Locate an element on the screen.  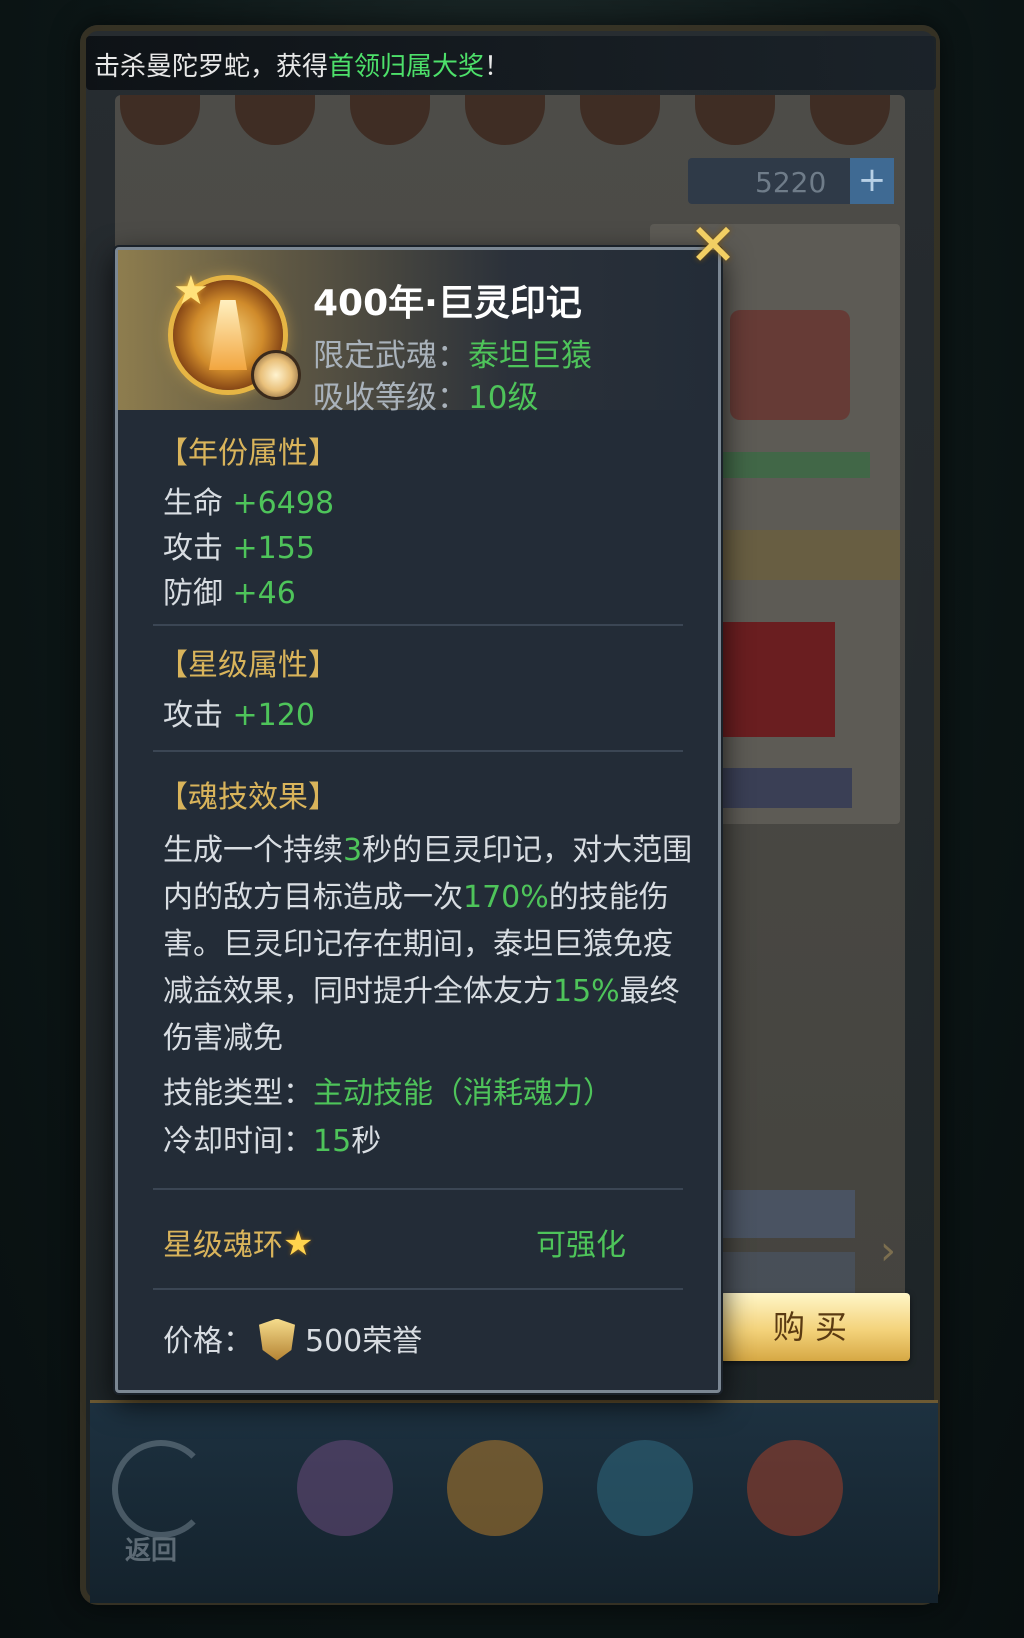
absorb-row: 吸收等级：10级 is located at coordinates (425, 394).